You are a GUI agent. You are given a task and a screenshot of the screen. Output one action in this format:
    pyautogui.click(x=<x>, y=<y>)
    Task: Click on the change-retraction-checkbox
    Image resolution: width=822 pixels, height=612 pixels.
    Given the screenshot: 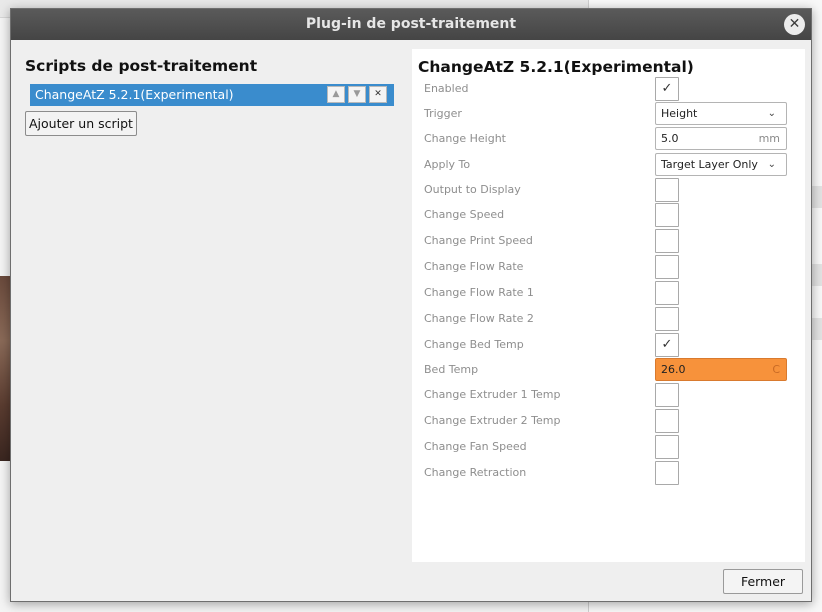 What is the action you would take?
    pyautogui.click(x=667, y=473)
    